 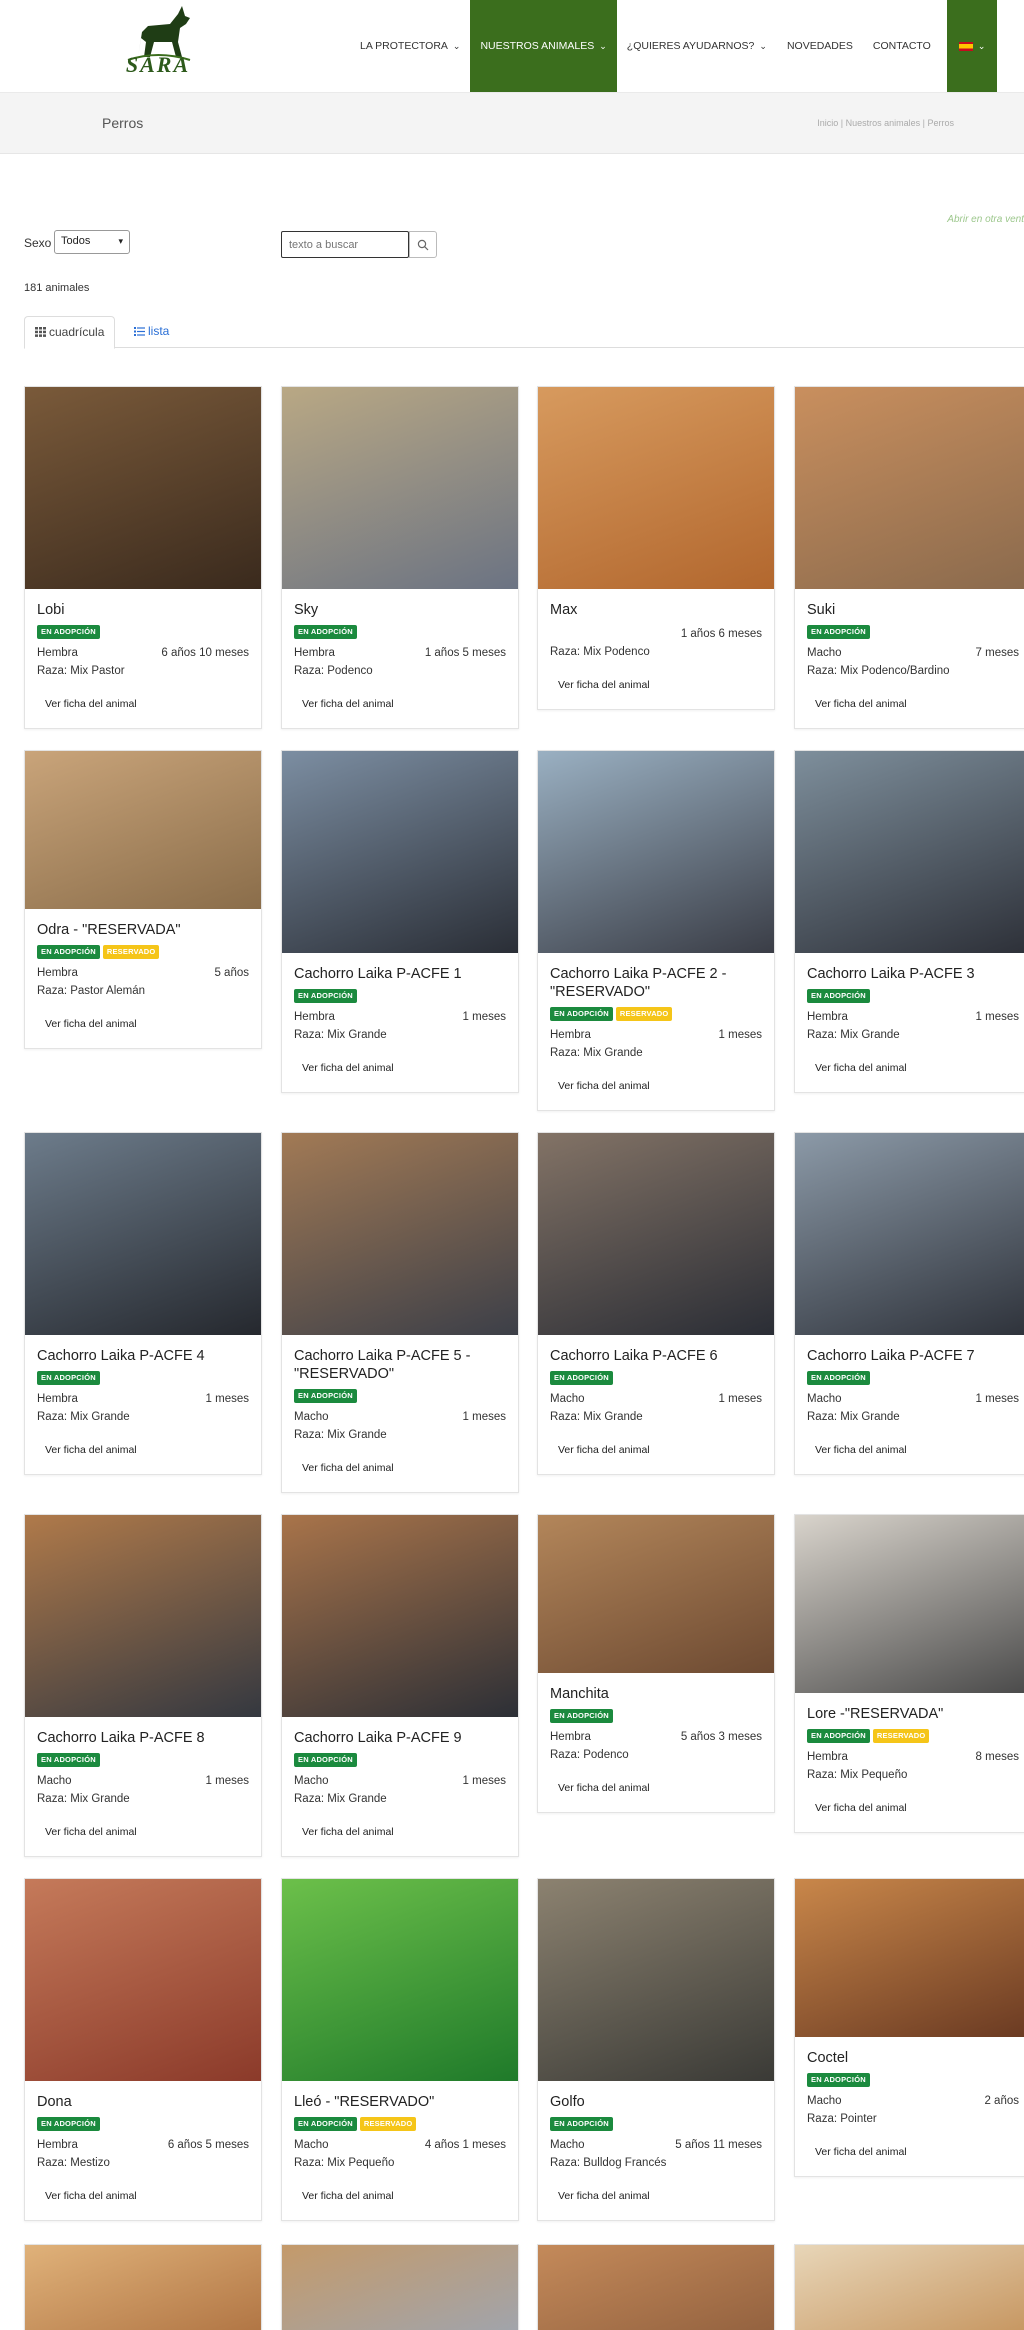 What do you see at coordinates (151, 332) in the screenshot?
I see `tab-list: lista` at bounding box center [151, 332].